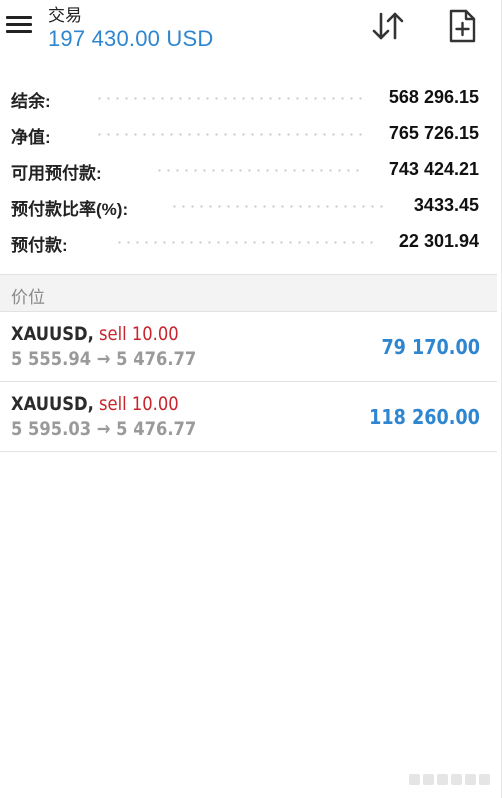 The image size is (502, 798). I want to click on summary-row-margin: 预付款: 22 301.94, so click(251, 242).